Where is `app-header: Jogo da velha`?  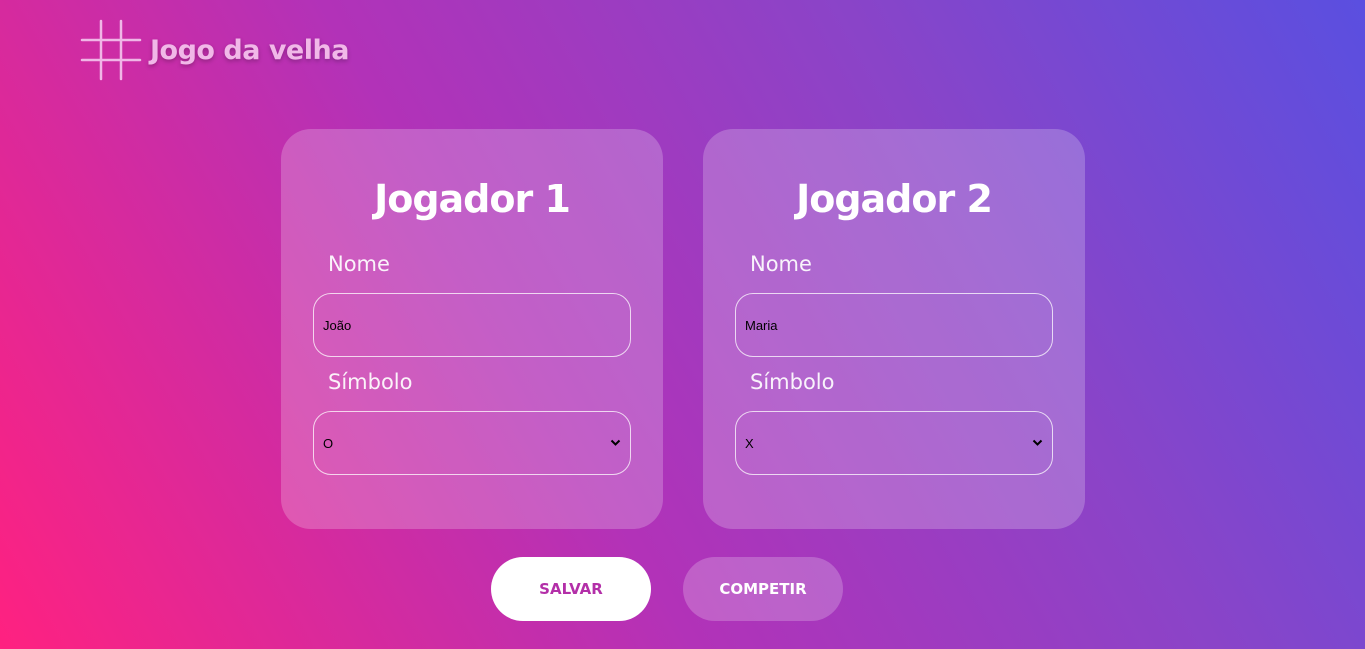 app-header: Jogo da velha is located at coordinates (214, 50).